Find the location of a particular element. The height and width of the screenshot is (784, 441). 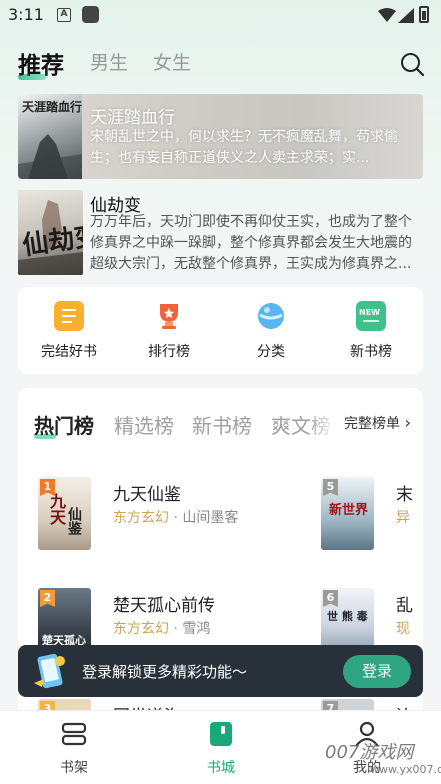

book-genre: 异 is located at coordinates (403, 518).